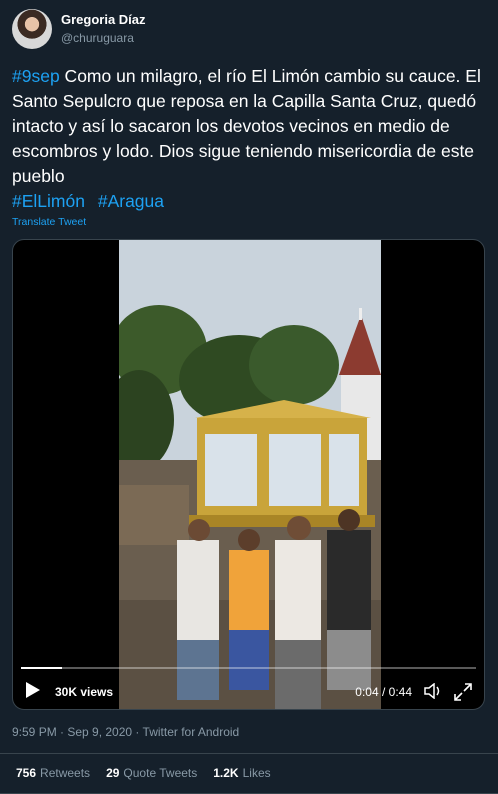 This screenshot has width=498, height=794. Describe the element at coordinates (226, 773) in the screenshot. I see `likes-count: 1.2K` at that location.